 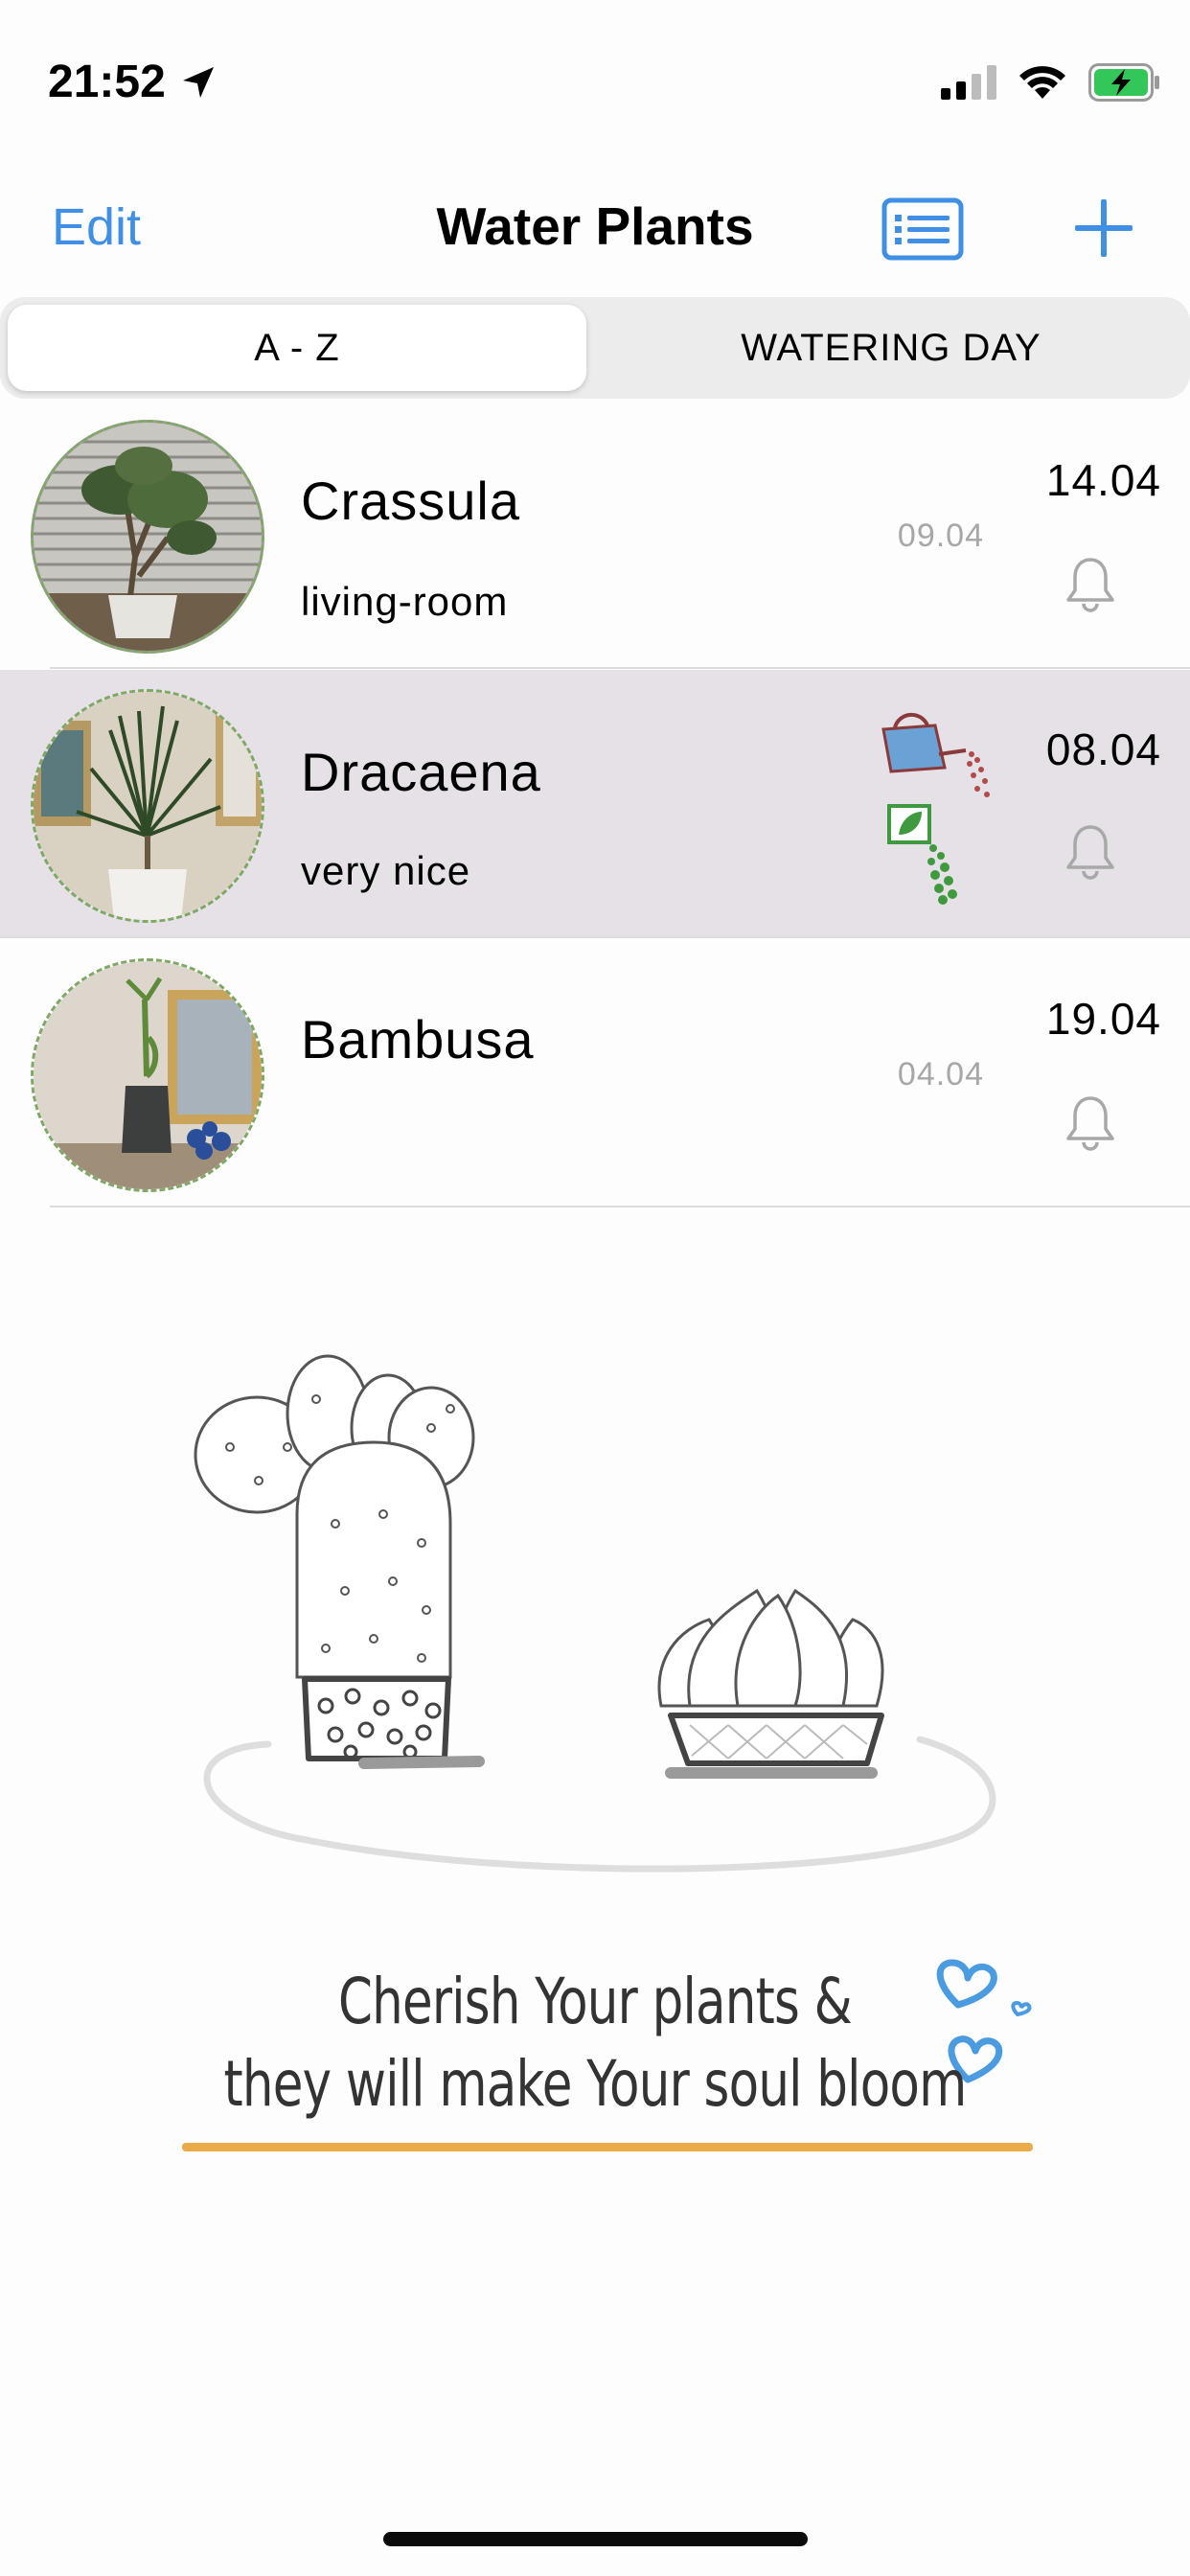 I want to click on status-time: 21:52, so click(x=107, y=82).